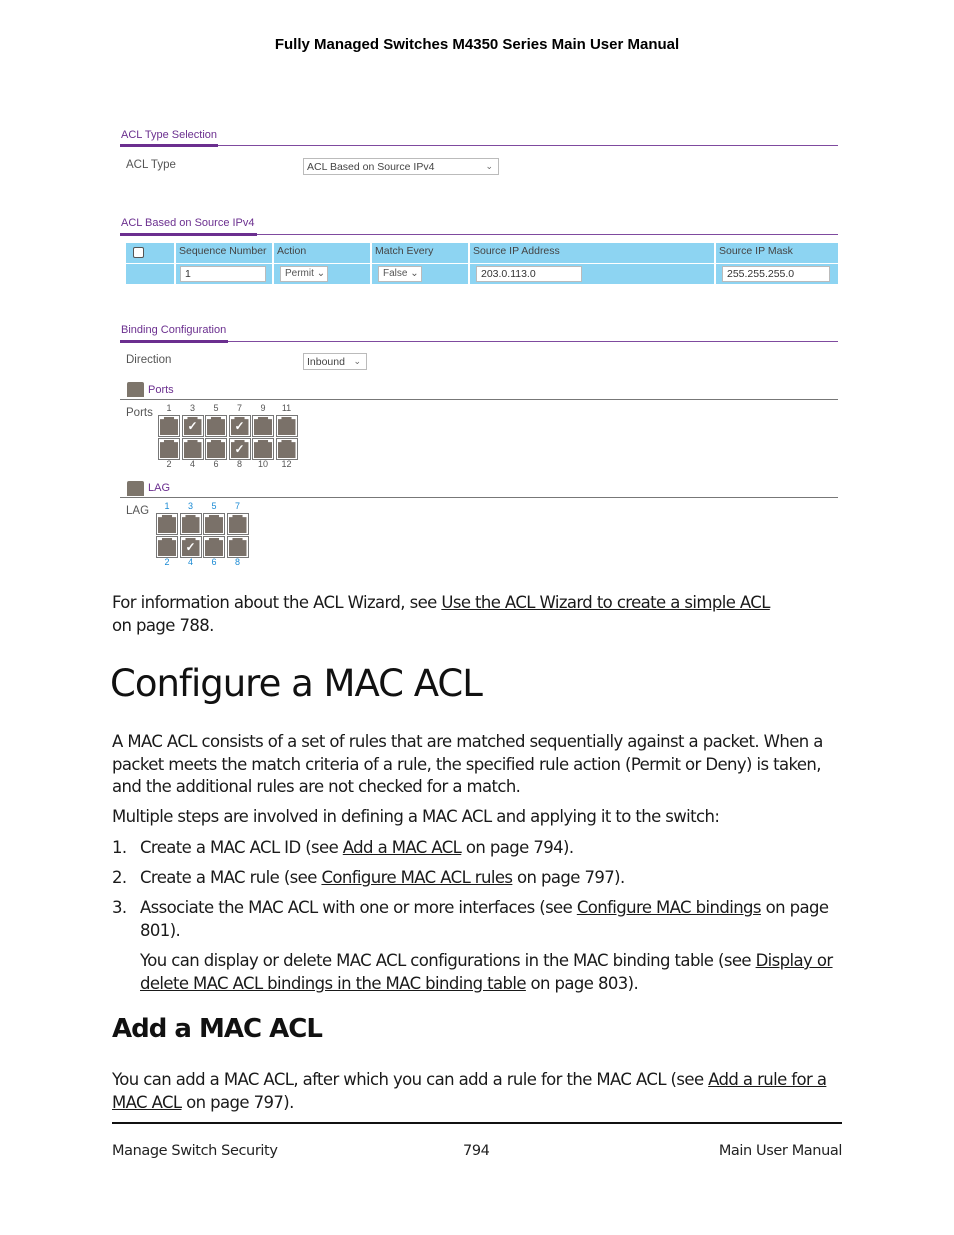 The image size is (954, 1235). What do you see at coordinates (395, 273) in the screenshot?
I see `match-every-value: False` at bounding box center [395, 273].